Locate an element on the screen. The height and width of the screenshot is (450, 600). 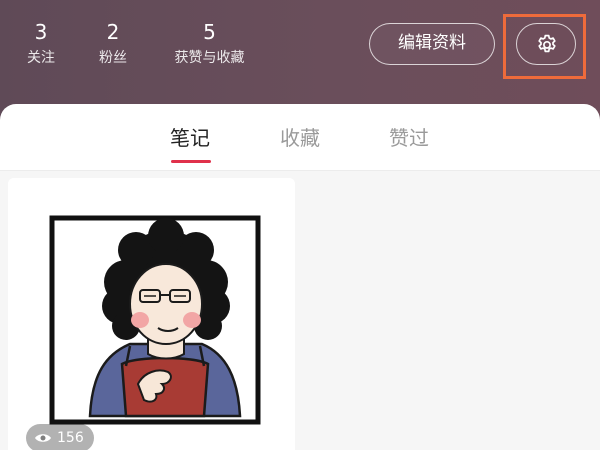
stat-likes-collects: 5 获赞与收藏 is located at coordinates (209, 43).